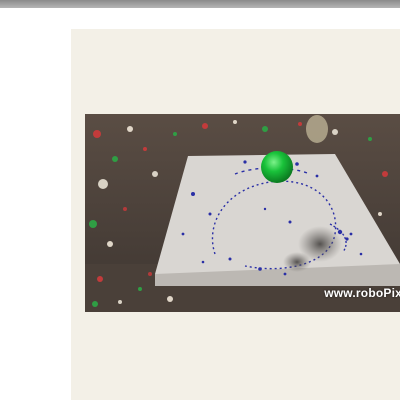 The height and width of the screenshot is (400, 400). Describe the element at coordinates (297, 262) in the screenshot. I see `robot-shadow-trail` at that location.